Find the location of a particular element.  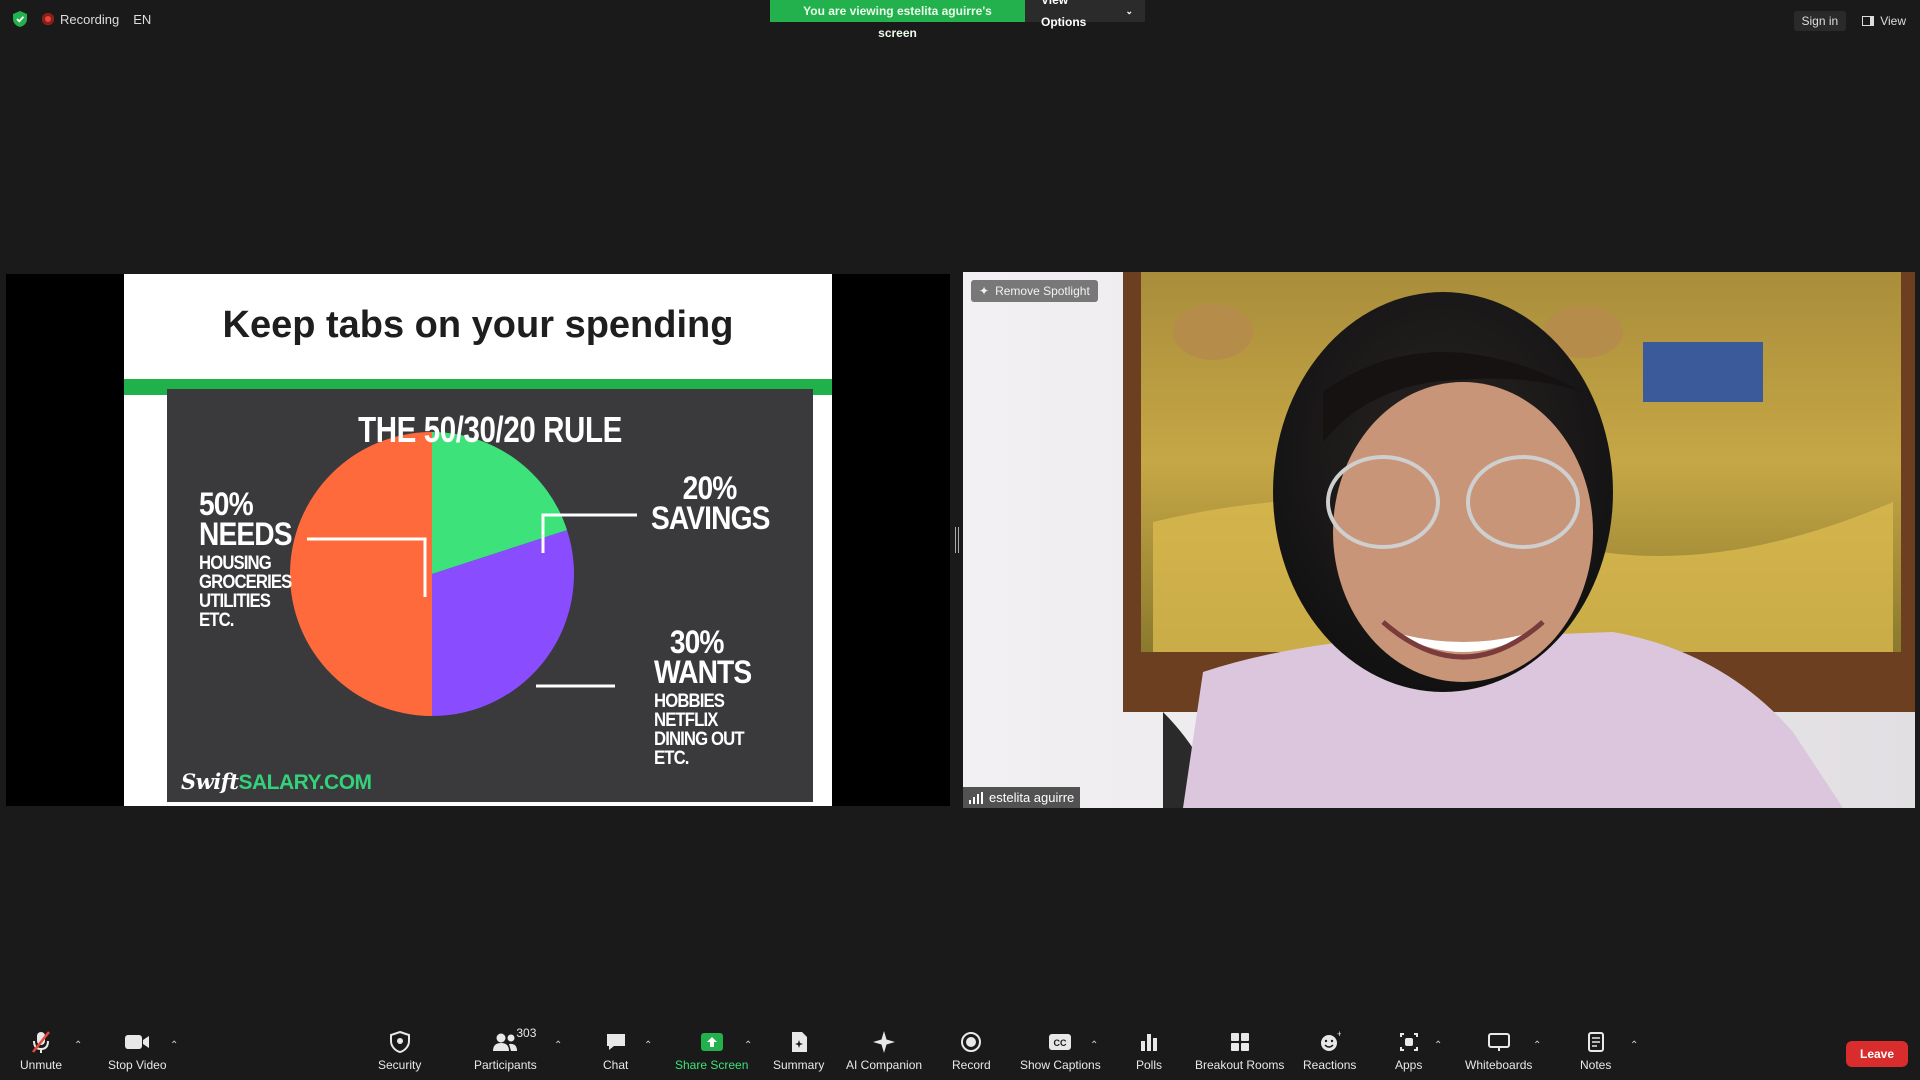

security-button: Security is located at coordinates (399, 1051).